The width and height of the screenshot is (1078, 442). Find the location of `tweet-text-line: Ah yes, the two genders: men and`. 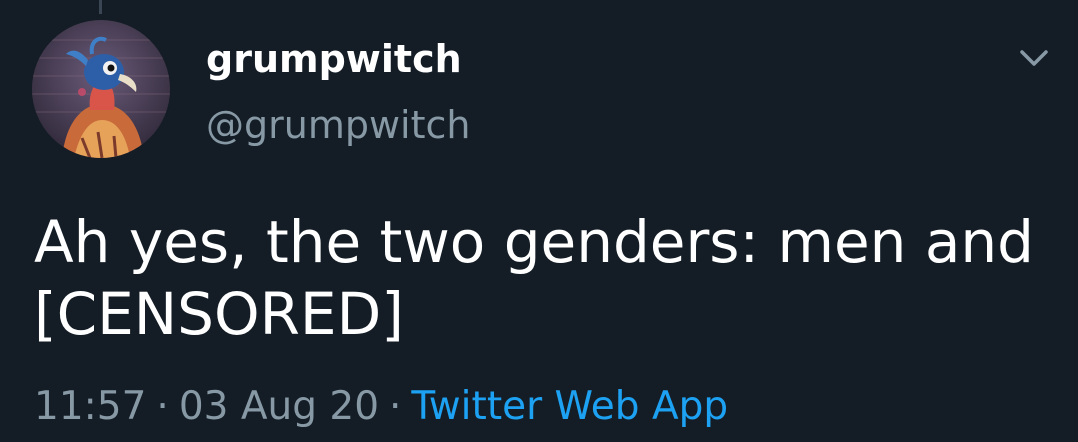

tweet-text-line: Ah yes, the two genders: men and is located at coordinates (534, 242).